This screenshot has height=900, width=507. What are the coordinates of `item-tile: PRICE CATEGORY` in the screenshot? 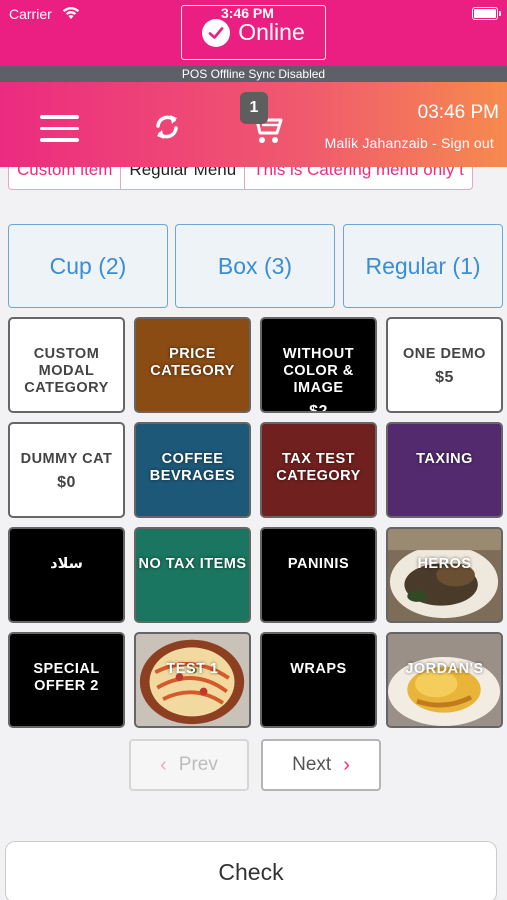 It's located at (192, 365).